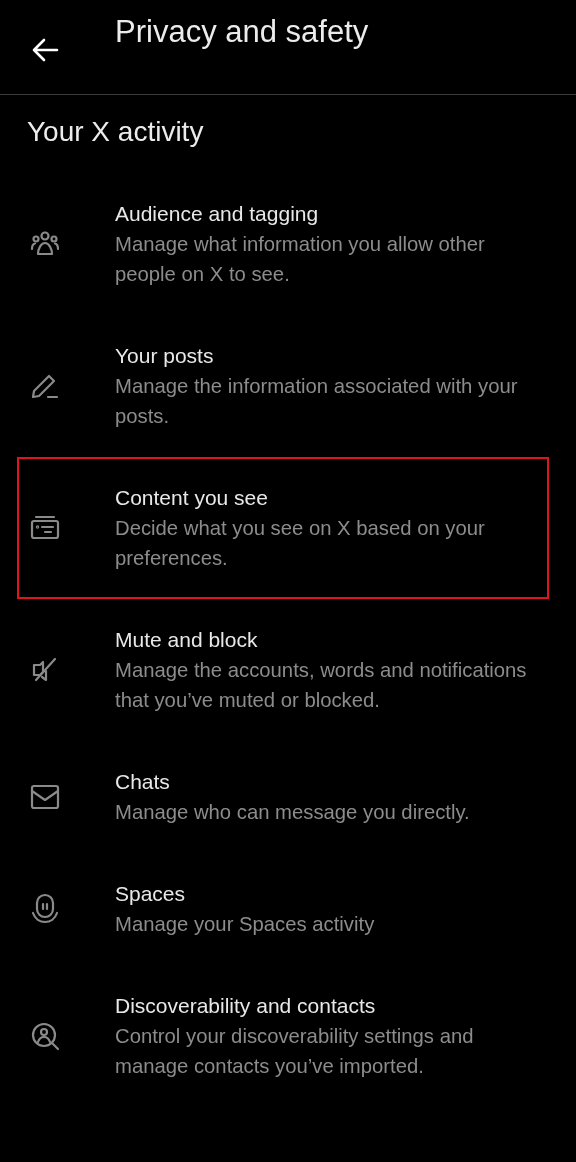 The width and height of the screenshot is (576, 1162). What do you see at coordinates (245, 924) in the screenshot?
I see `item-description: Manage your Spaces activity` at bounding box center [245, 924].